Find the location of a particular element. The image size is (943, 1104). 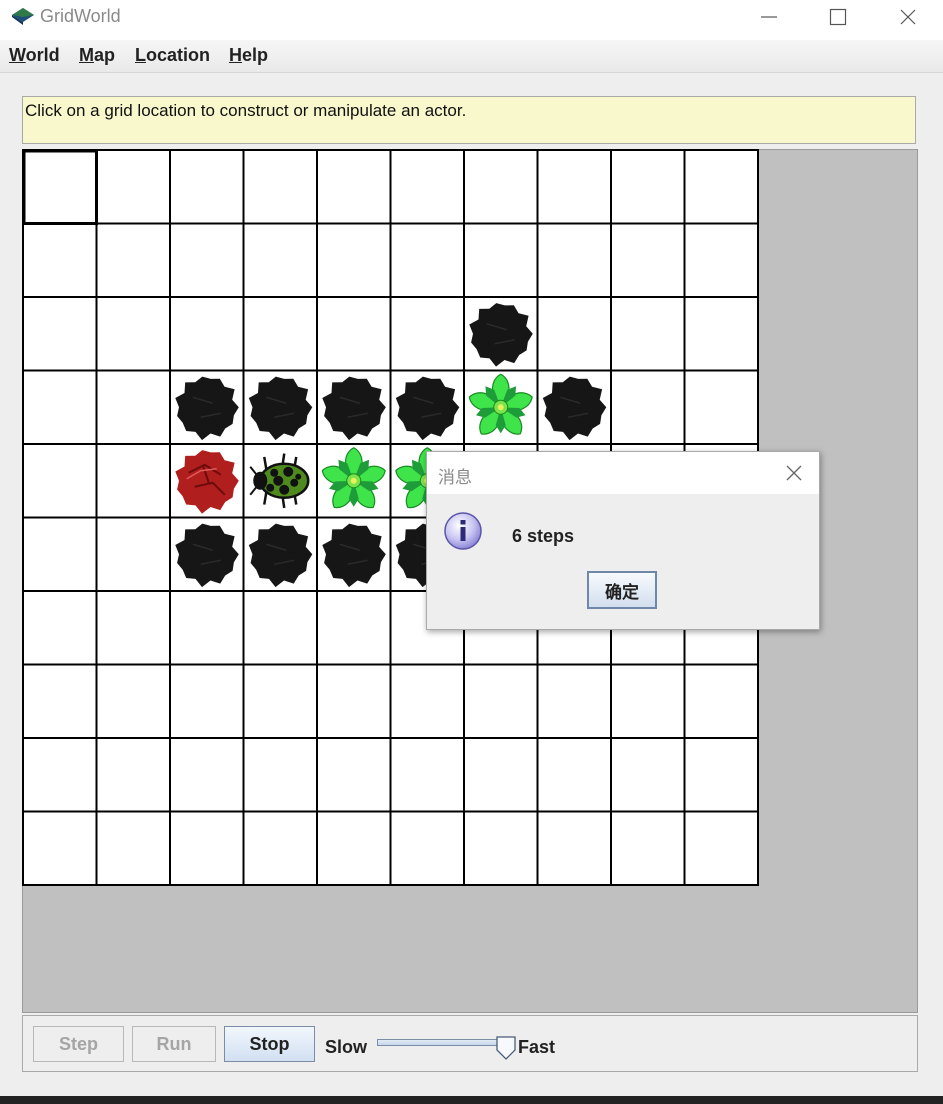

menu-world: World is located at coordinates (34, 55).